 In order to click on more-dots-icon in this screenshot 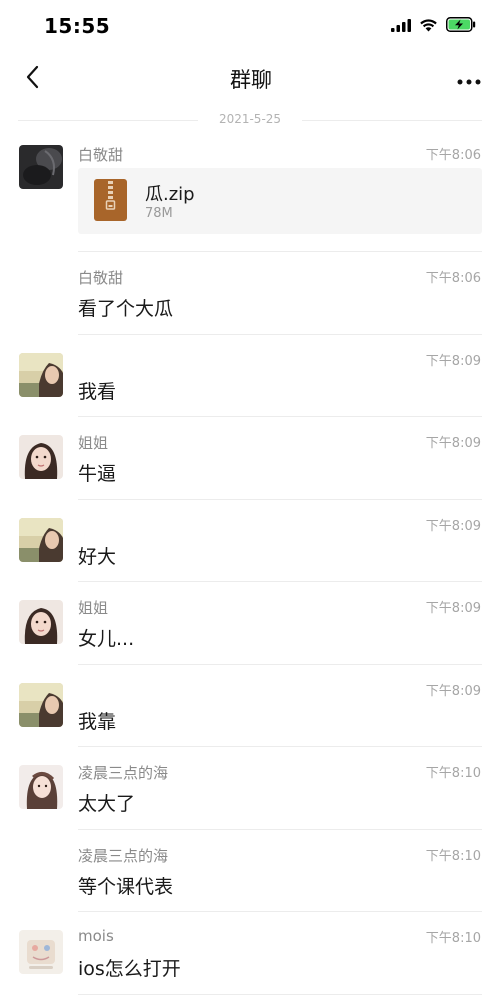, I will do `click(469, 79)`.